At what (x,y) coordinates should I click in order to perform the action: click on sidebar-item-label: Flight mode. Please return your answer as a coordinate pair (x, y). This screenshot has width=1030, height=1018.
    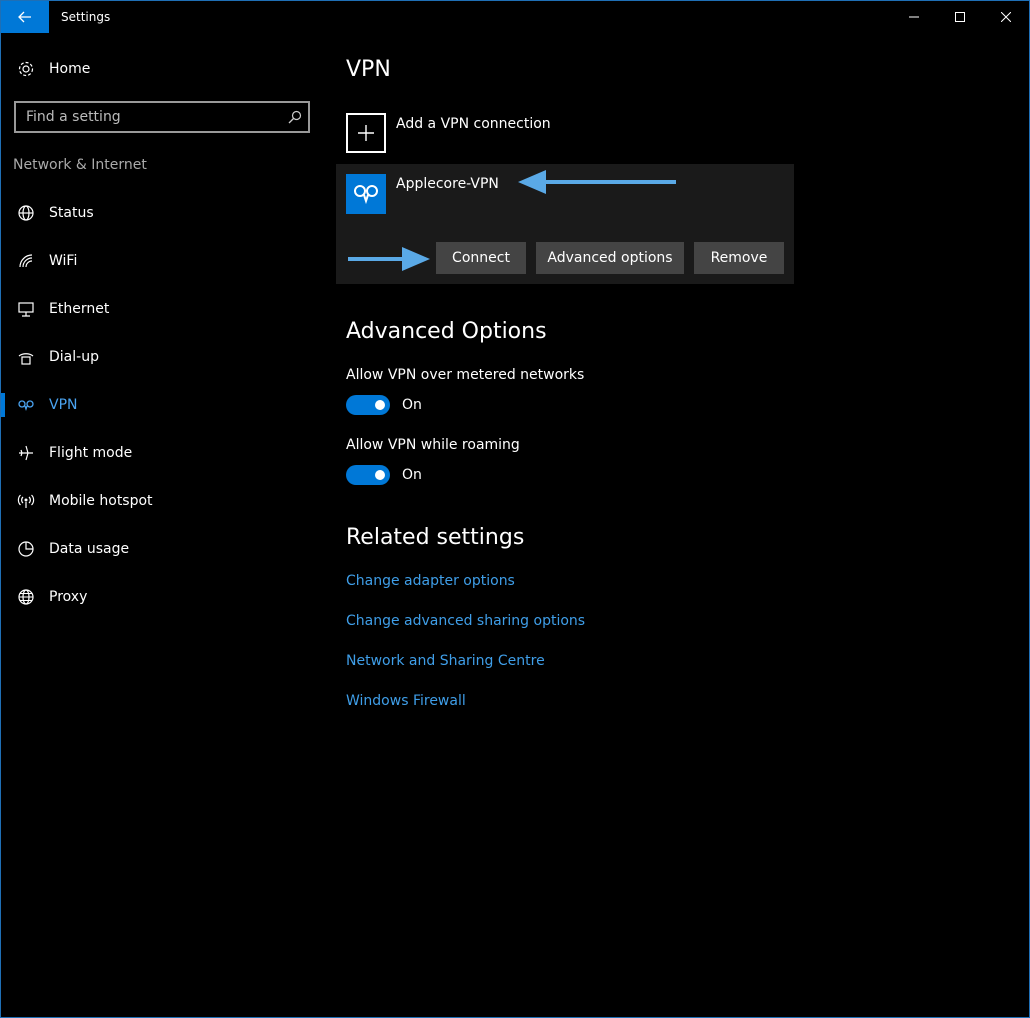
    Looking at the image, I should click on (91, 453).